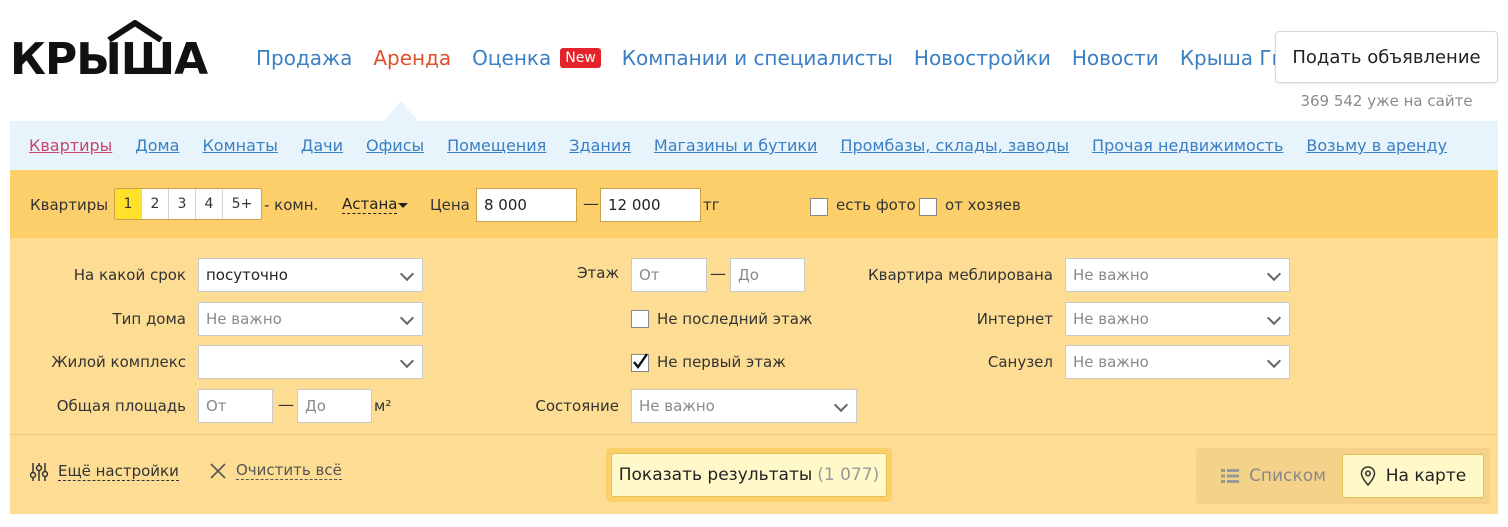 Image resolution: width=1508 pixels, height=527 pixels. Describe the element at coordinates (1177, 319) in the screenshot. I see `internet-select: Не важно` at that location.